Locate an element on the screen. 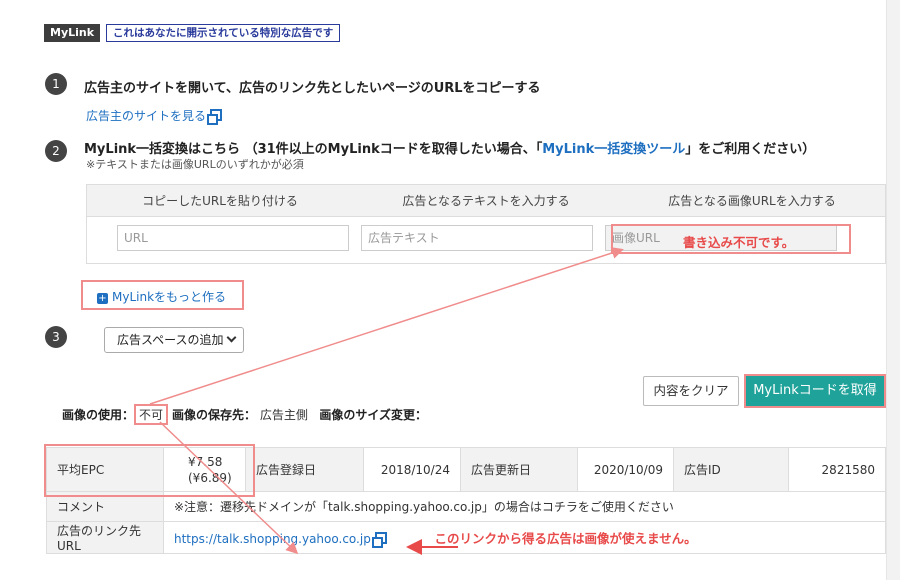 This screenshot has height=580, width=900. advertiser-site-link: 広告主のサイトを見る is located at coordinates (154, 116).